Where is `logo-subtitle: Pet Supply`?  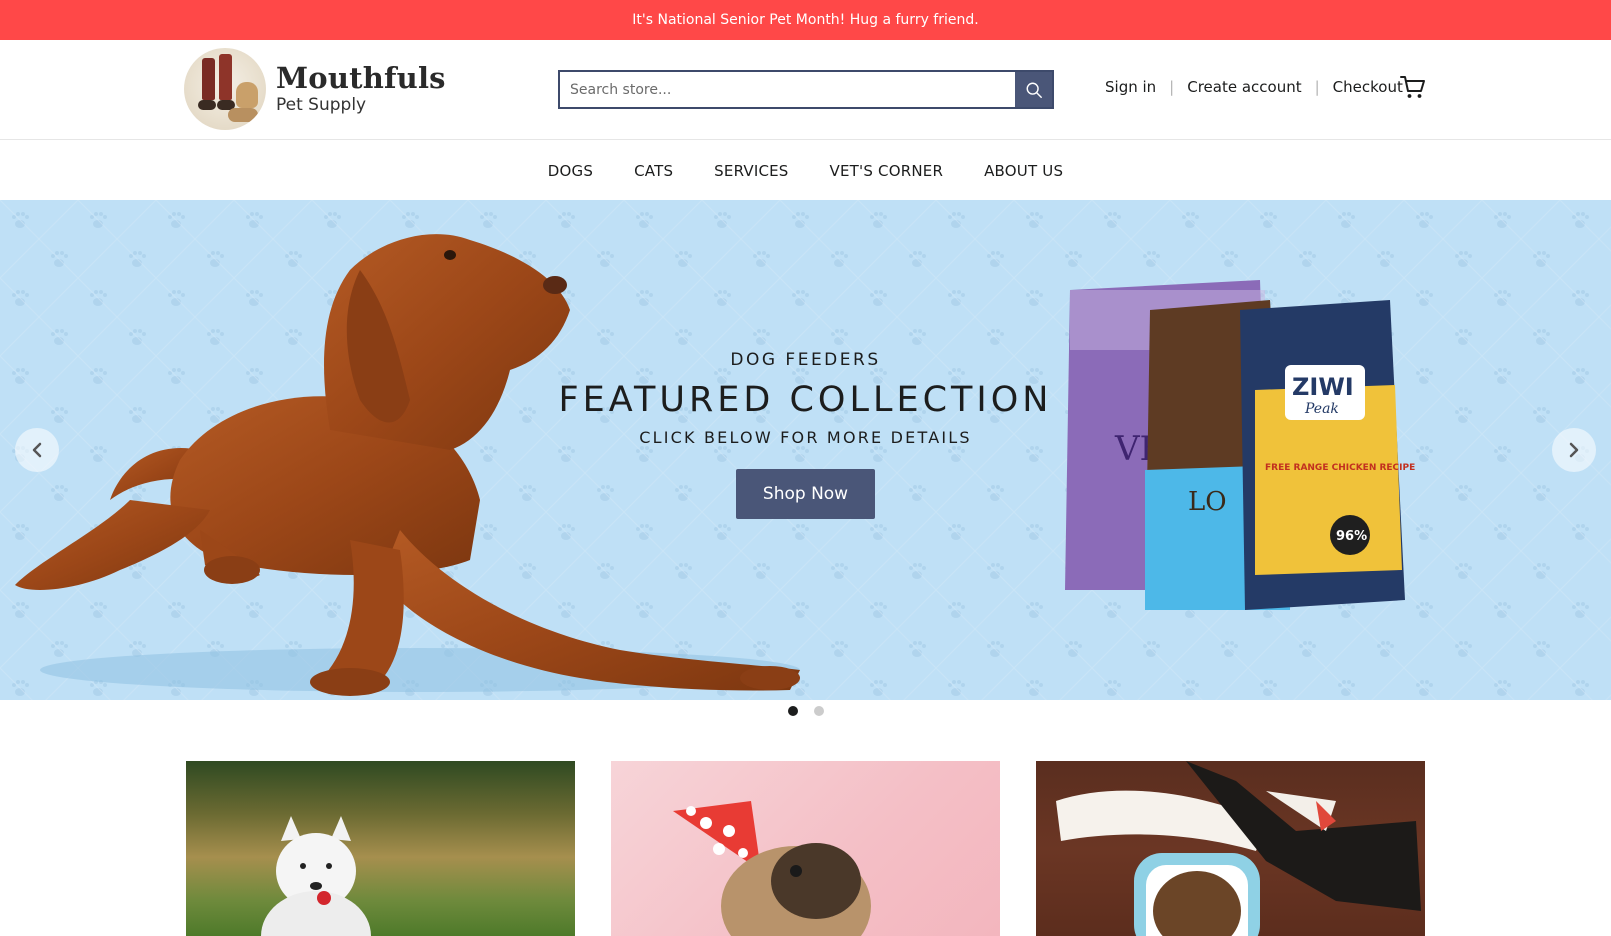 logo-subtitle: Pet Supply is located at coordinates (321, 105).